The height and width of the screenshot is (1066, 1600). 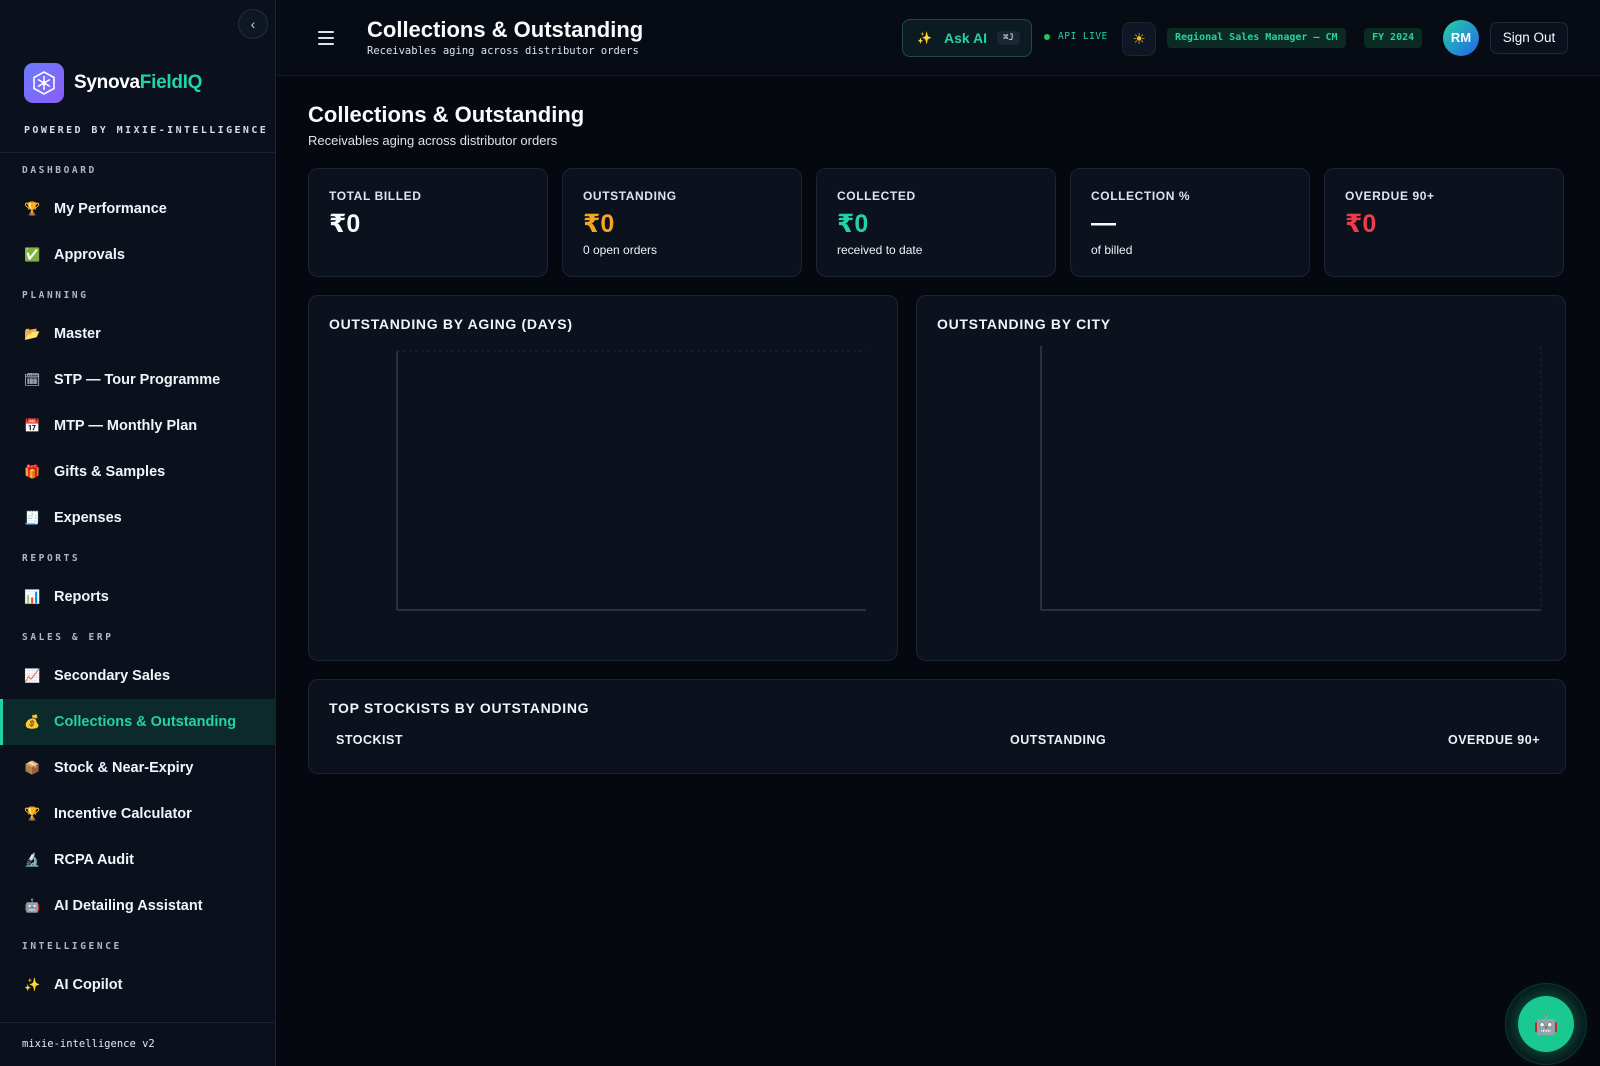 I want to click on sidebar-item-label: STP — Tour Programme, so click(x=137, y=380).